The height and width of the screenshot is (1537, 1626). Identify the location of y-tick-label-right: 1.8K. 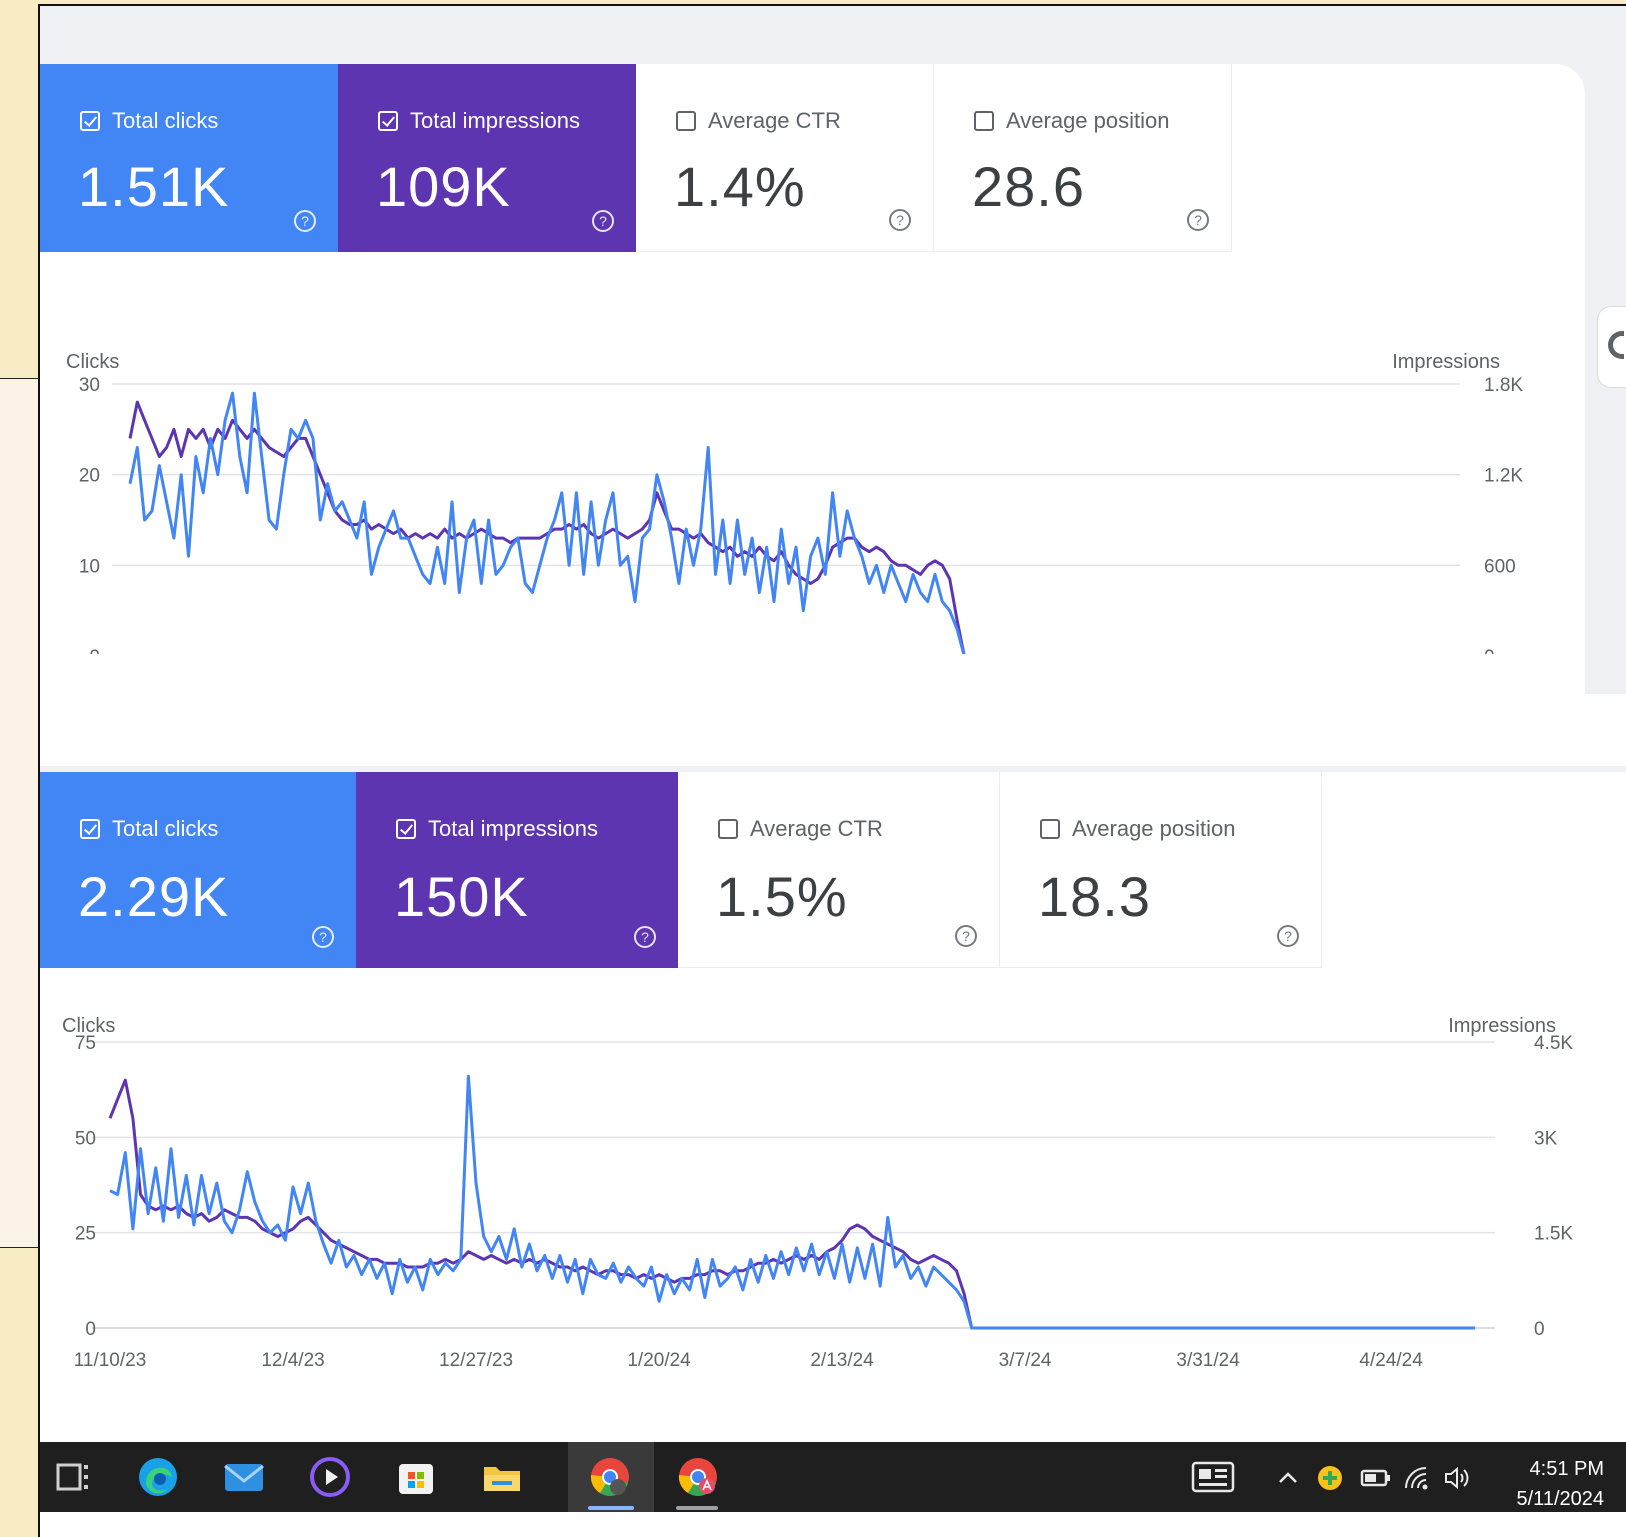
(1503, 385).